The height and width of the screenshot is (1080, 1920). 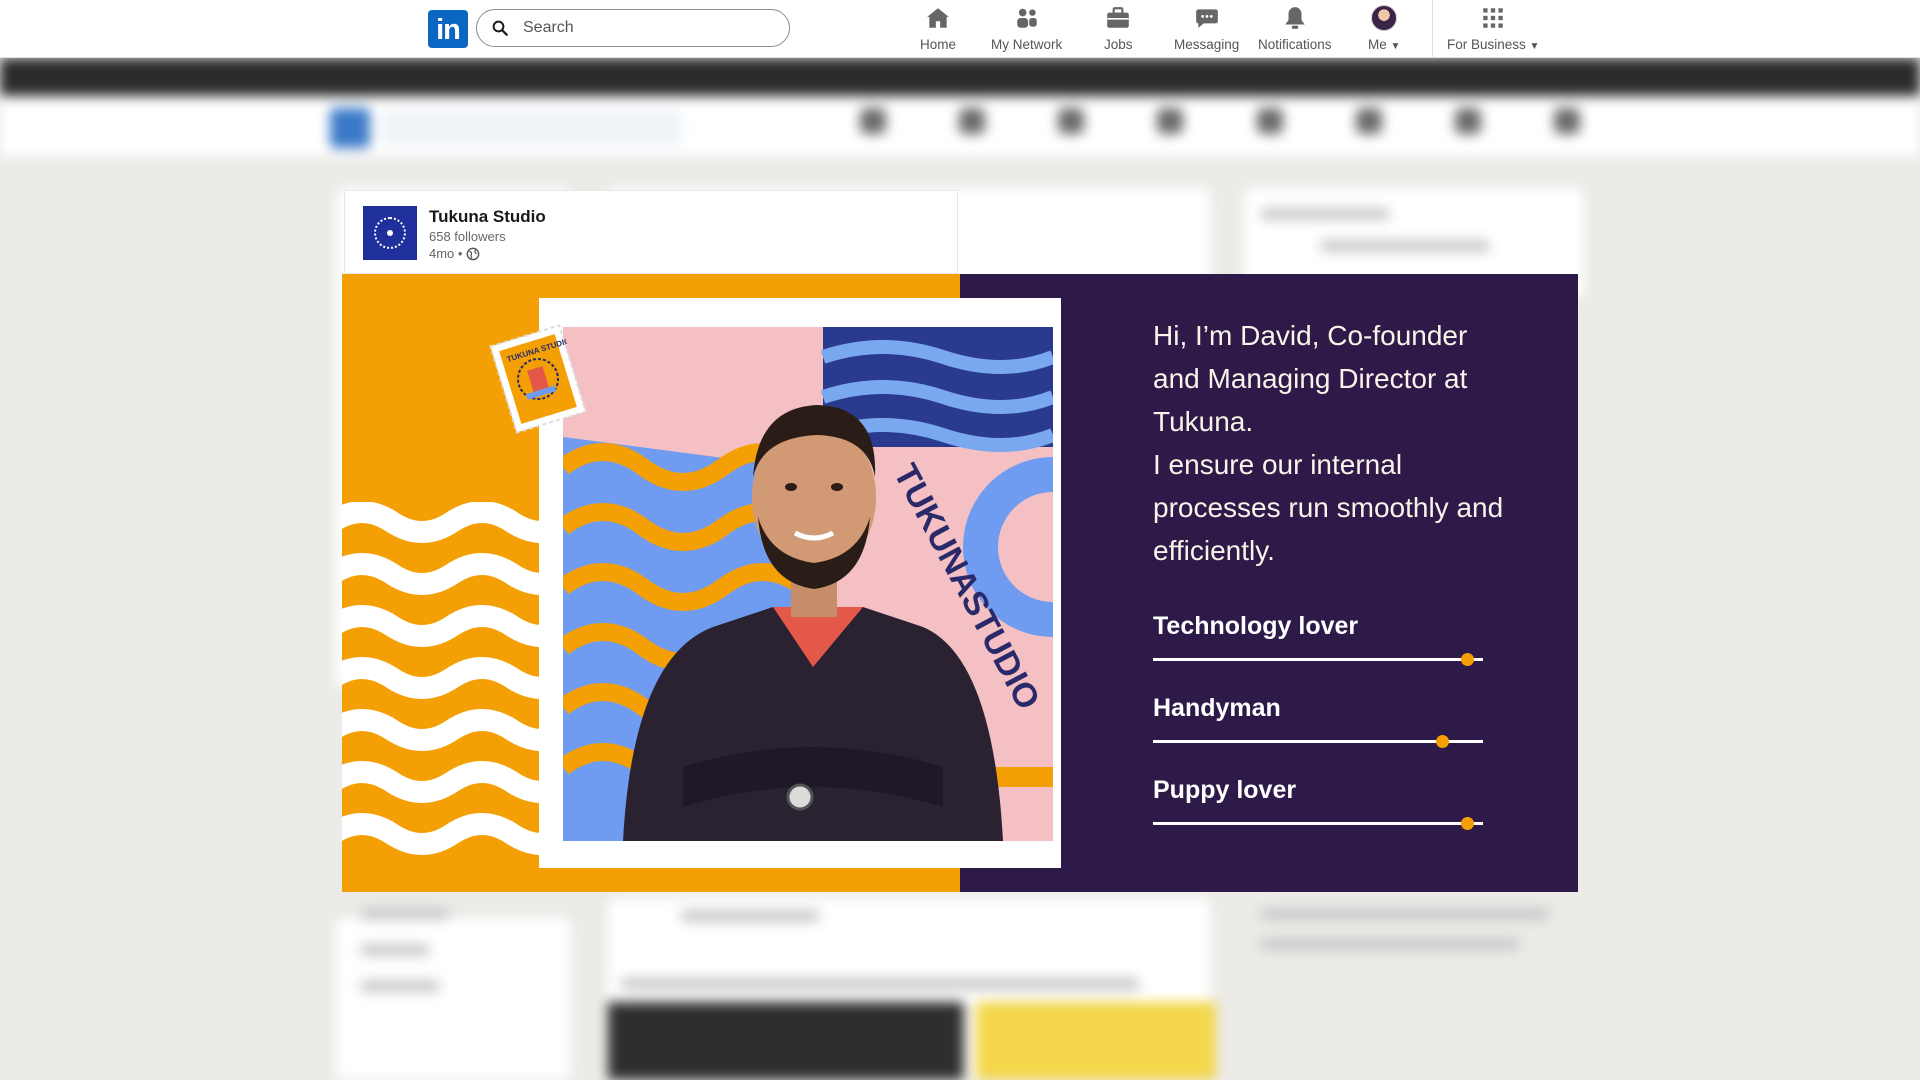 I want to click on avatar, so click(x=1384, y=18).